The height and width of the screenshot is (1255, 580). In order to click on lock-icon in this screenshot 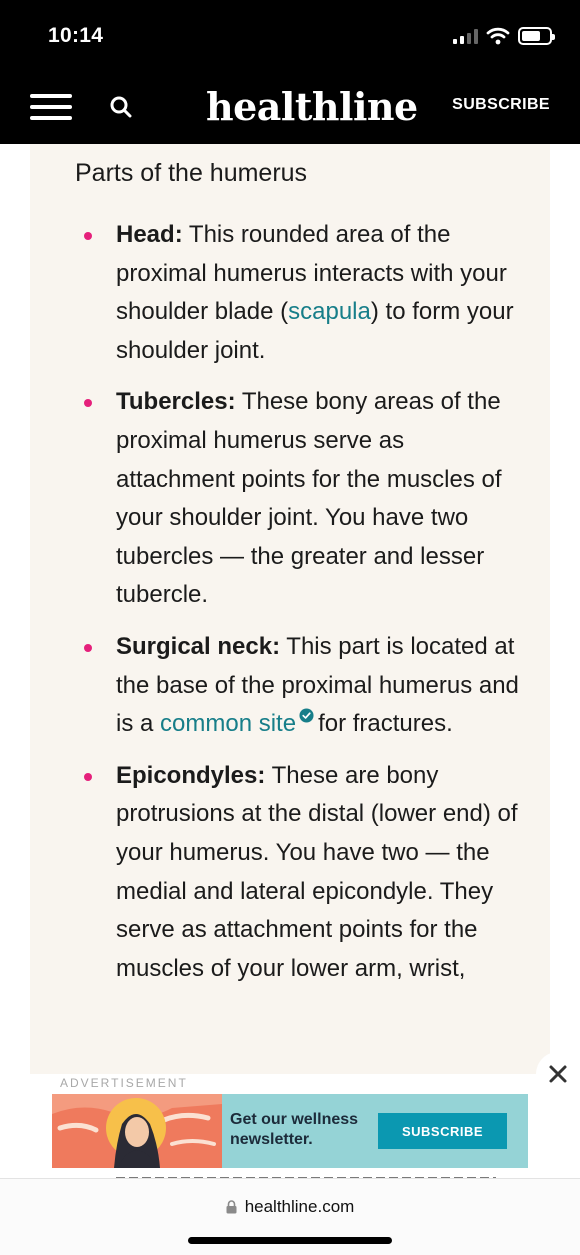, I will do `click(231, 1207)`.